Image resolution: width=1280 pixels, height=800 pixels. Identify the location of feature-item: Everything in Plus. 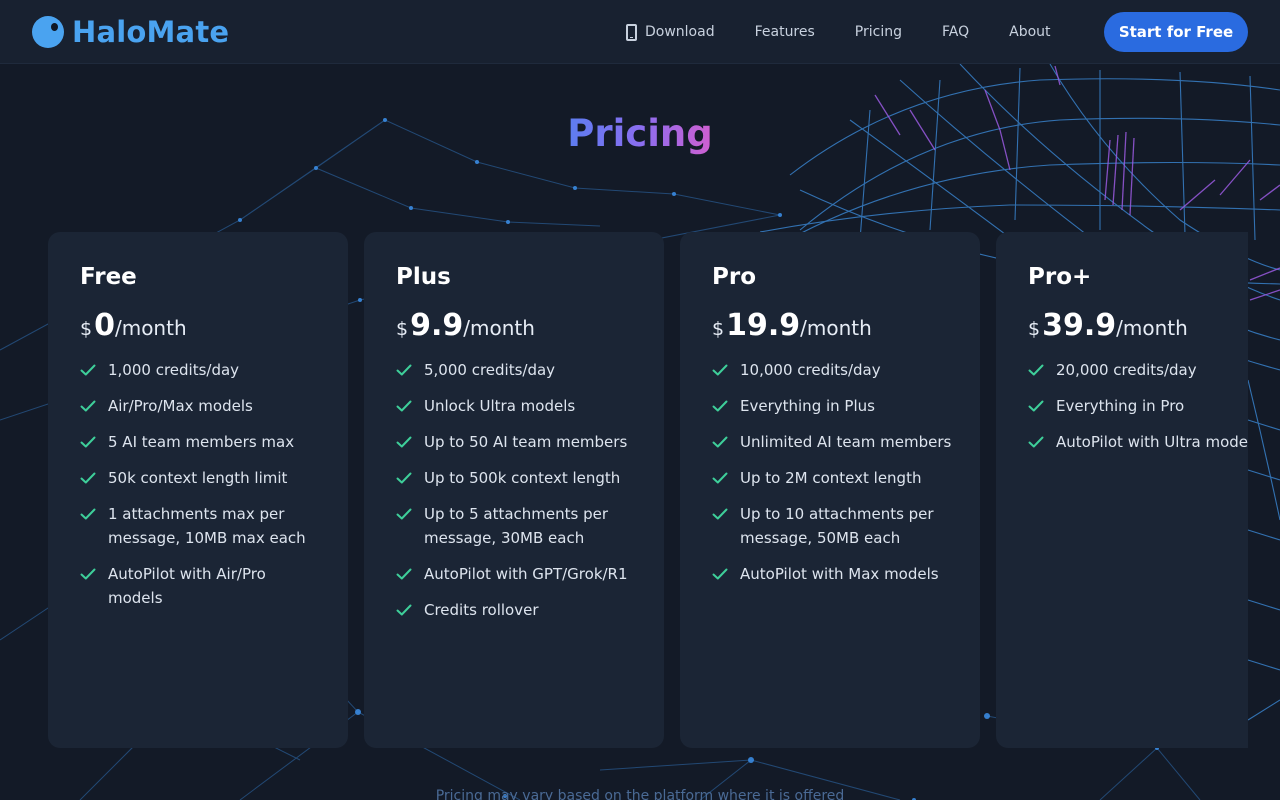
(834, 406).